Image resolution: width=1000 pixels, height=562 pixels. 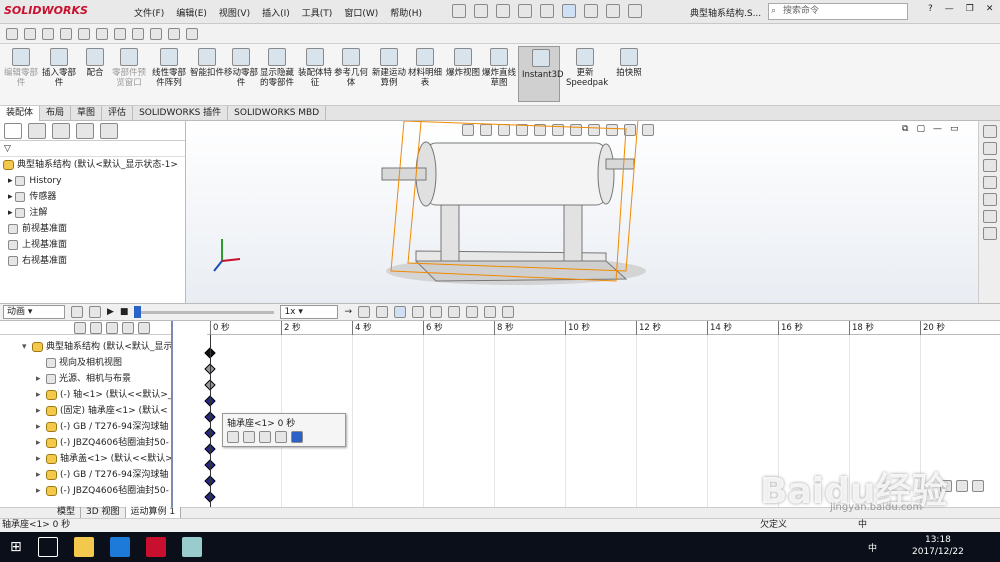 What do you see at coordinates (989, 182) in the screenshot?
I see `view-palette-icon` at bounding box center [989, 182].